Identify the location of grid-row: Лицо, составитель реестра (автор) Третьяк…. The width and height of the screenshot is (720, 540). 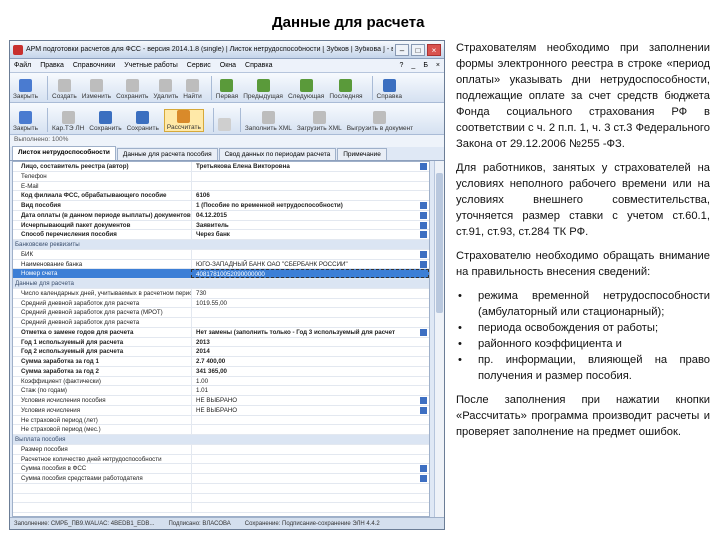
(221, 167).